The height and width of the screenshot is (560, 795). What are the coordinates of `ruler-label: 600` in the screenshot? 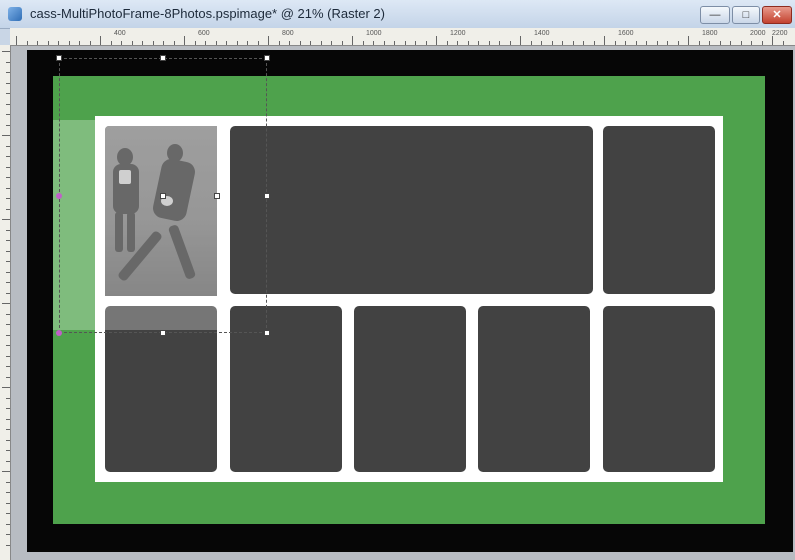 It's located at (204, 33).